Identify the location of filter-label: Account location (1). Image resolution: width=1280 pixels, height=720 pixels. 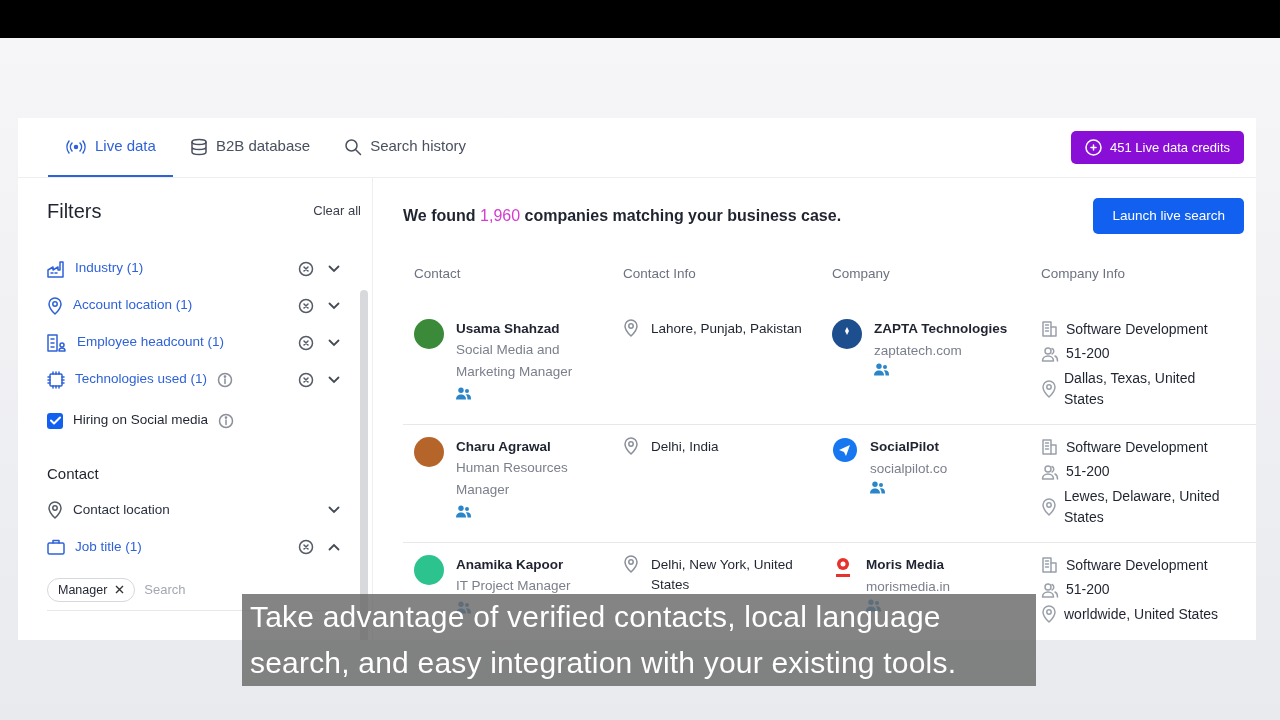
(133, 305).